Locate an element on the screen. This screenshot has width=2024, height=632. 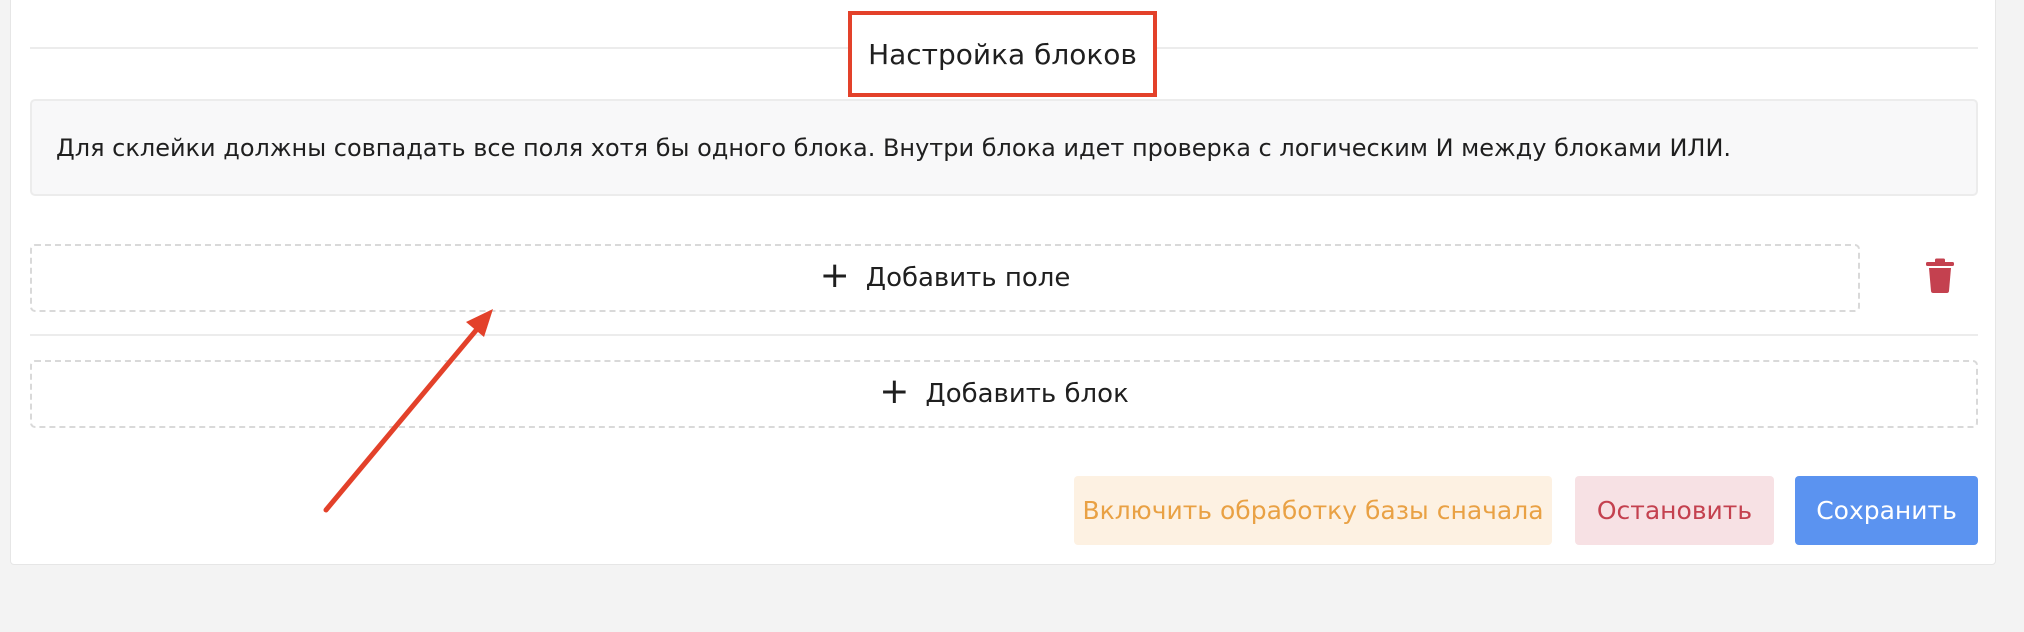
add-field-button: + Добавить поле is located at coordinates (945, 278).